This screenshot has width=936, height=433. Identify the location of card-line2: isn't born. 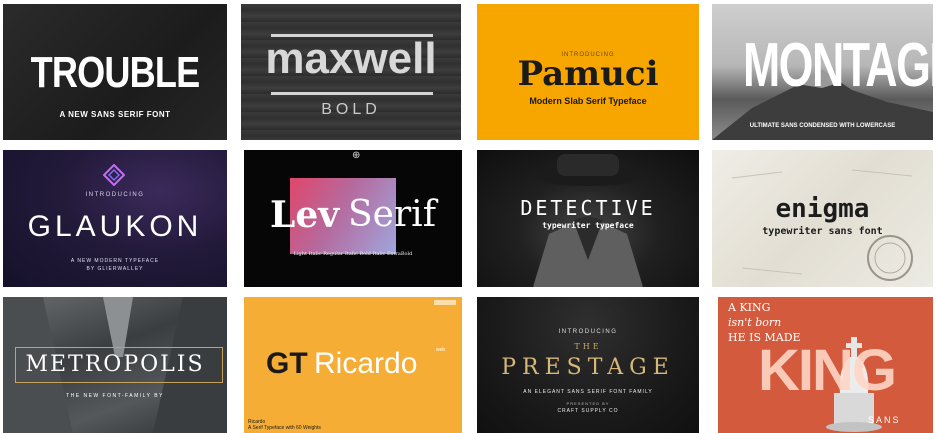
(755, 322).